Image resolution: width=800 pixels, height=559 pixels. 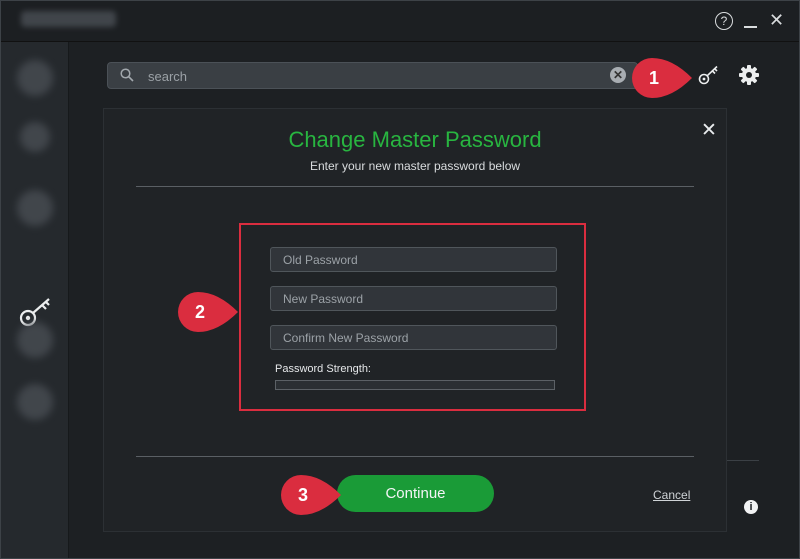 I want to click on continue-button: Continue, so click(x=415, y=493).